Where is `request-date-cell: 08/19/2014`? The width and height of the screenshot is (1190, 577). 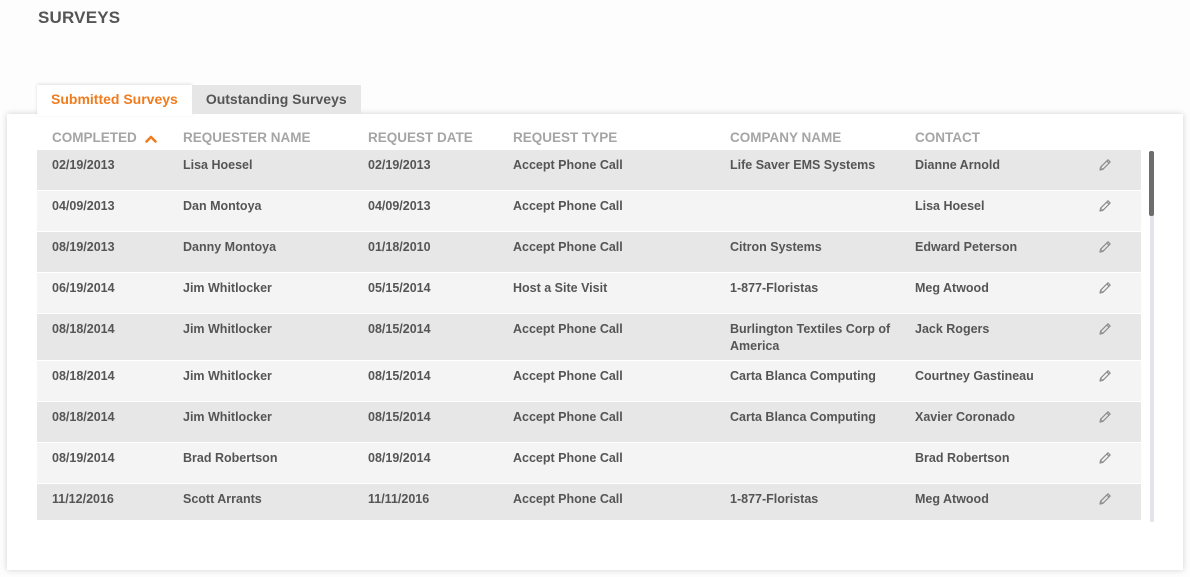
request-date-cell: 08/19/2014 is located at coordinates (399, 458).